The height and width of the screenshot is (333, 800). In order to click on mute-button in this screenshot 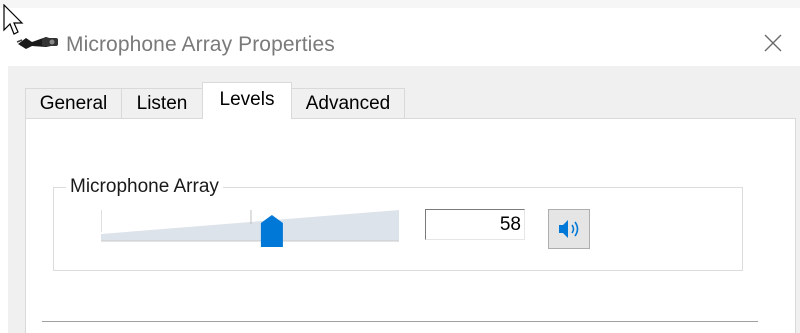, I will do `click(569, 229)`.